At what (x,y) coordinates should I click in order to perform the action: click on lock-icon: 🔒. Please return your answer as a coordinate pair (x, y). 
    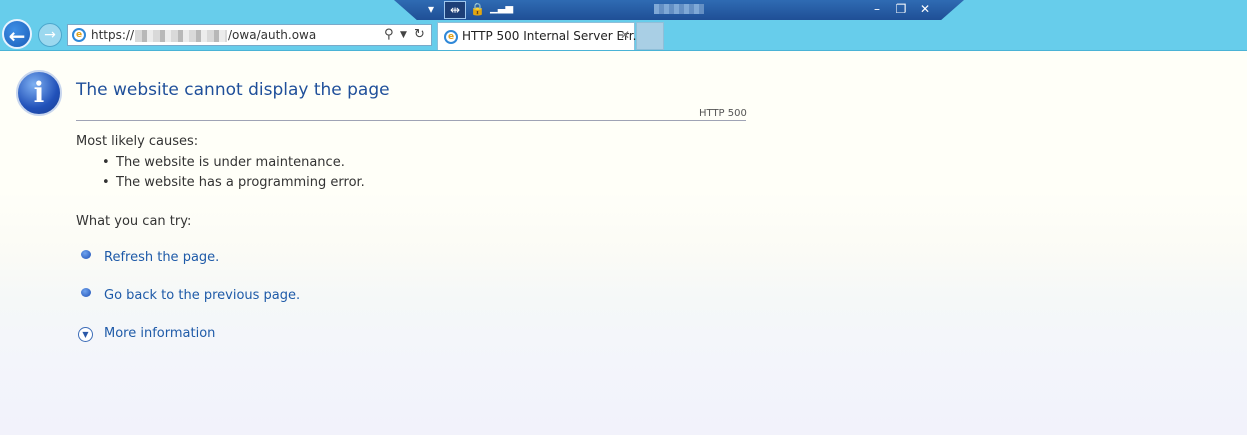
    Looking at the image, I should click on (477, 9).